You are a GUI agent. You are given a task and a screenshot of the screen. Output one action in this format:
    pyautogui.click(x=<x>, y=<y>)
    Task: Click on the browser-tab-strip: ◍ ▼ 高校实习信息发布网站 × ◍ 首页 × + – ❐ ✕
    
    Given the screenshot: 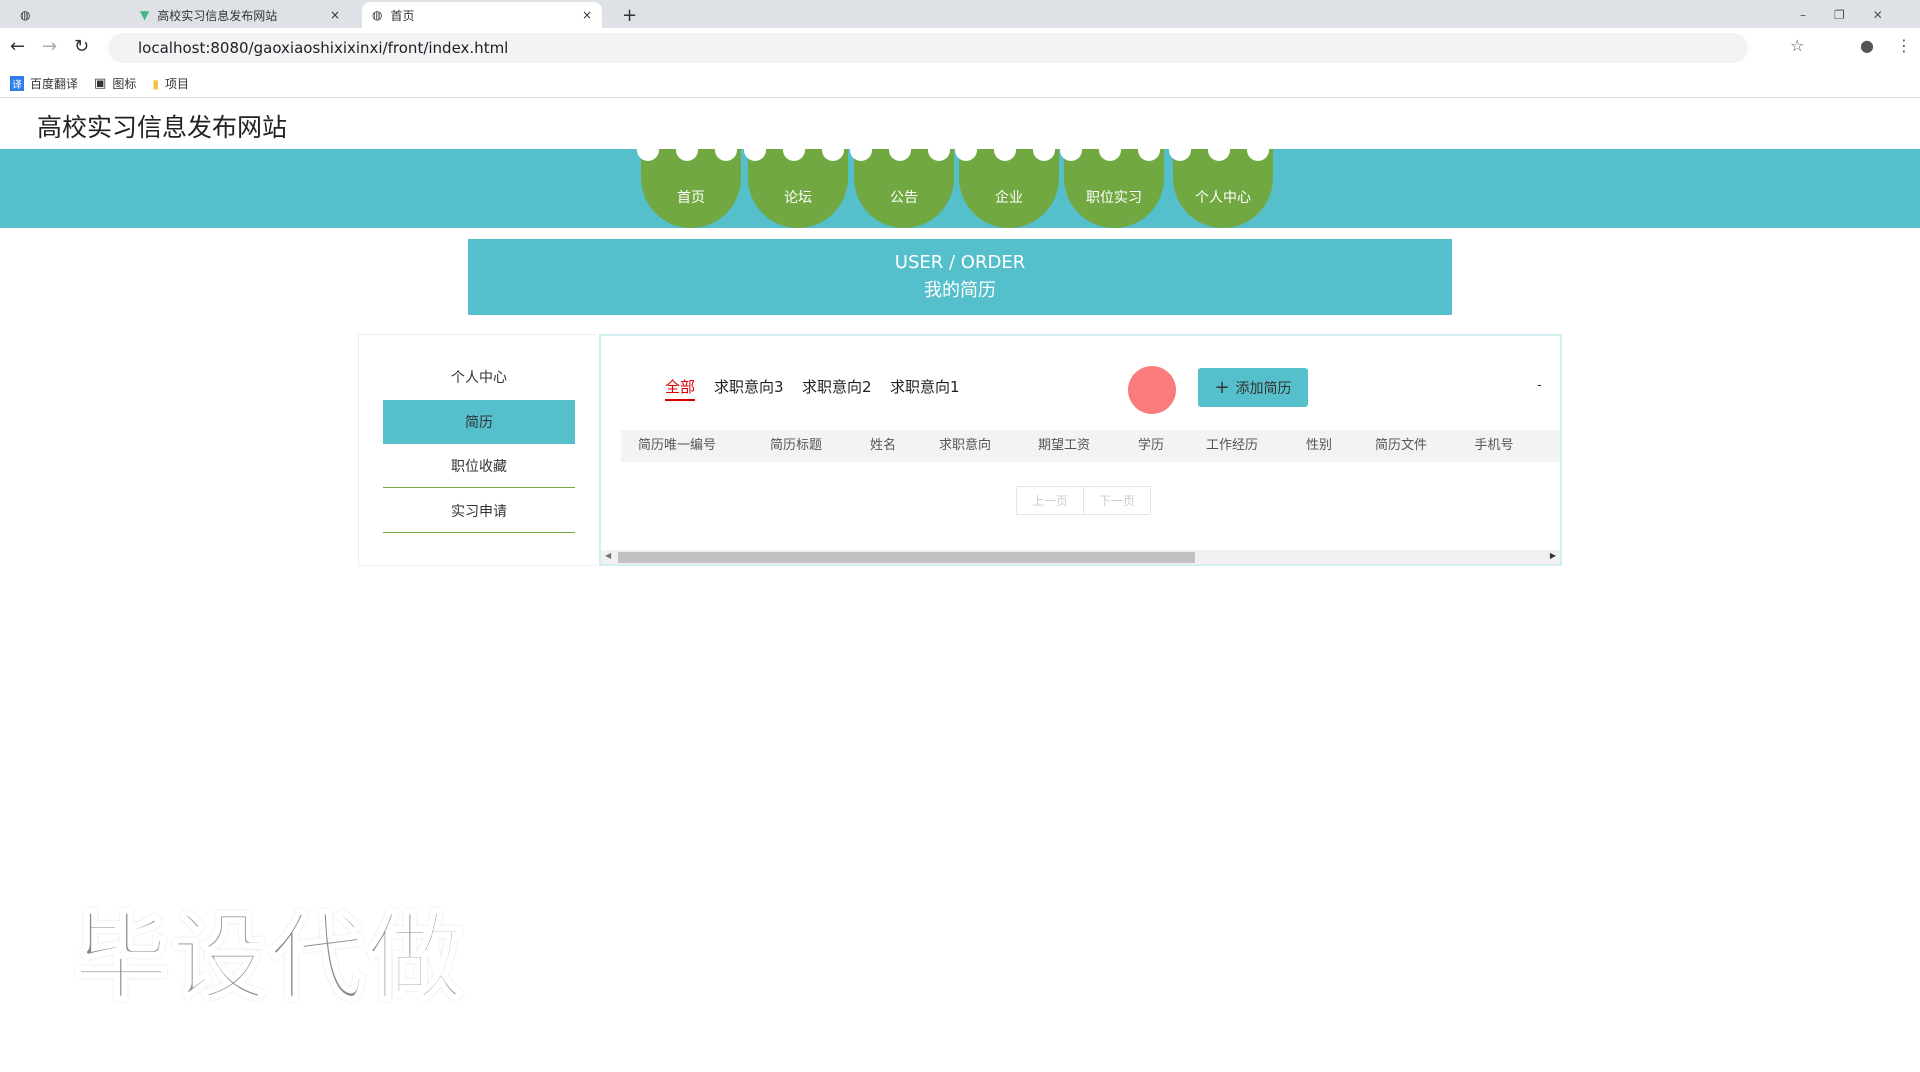 What is the action you would take?
    pyautogui.click(x=960, y=14)
    